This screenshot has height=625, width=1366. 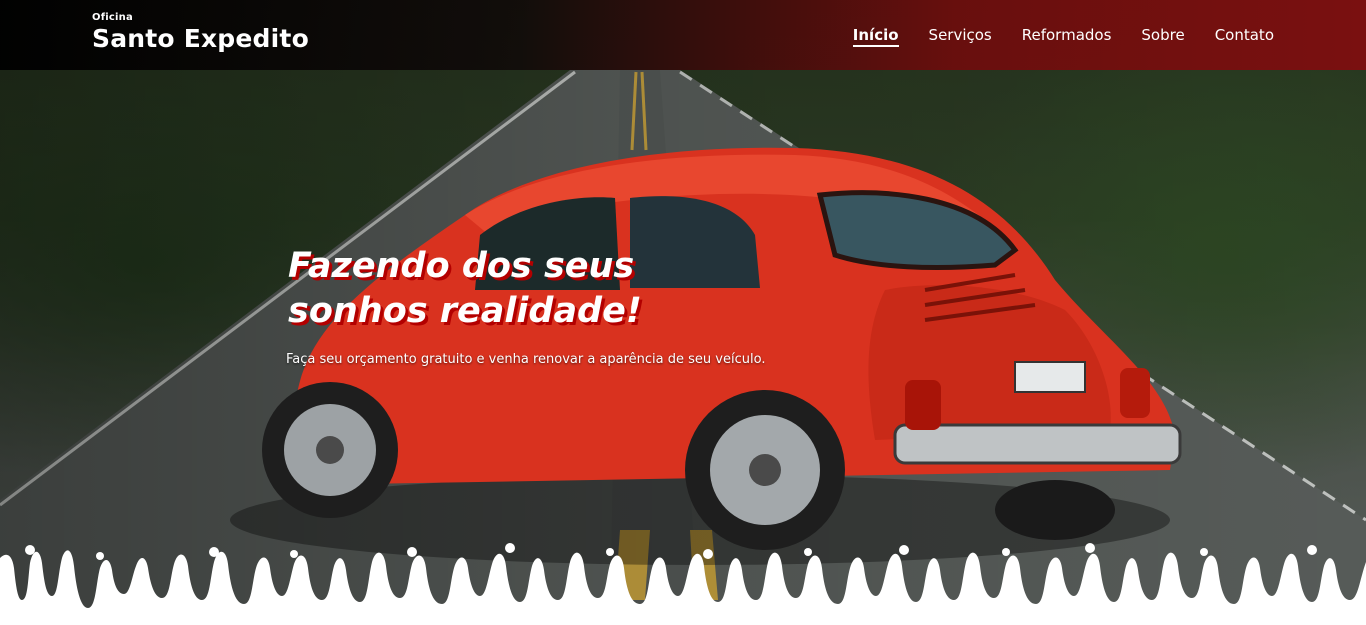 What do you see at coordinates (875, 36) in the screenshot?
I see `nav-item-inicio: Início` at bounding box center [875, 36].